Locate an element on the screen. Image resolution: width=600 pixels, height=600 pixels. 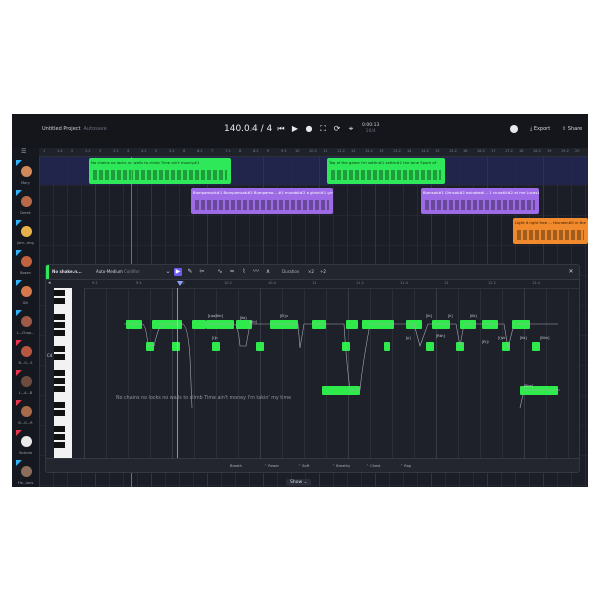
track-name: Gill is located at coordinates (25, 303).